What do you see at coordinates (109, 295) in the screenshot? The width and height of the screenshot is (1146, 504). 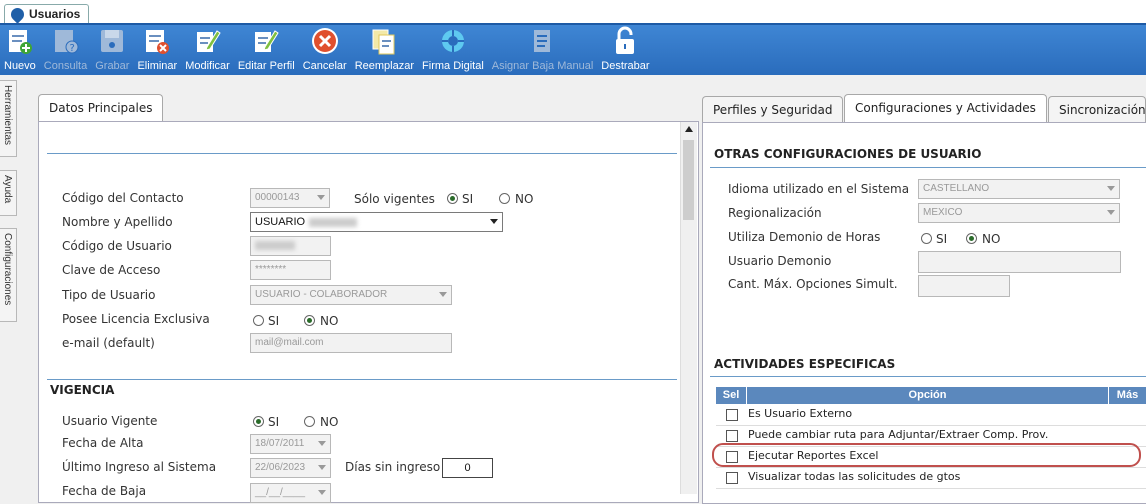 I see `tipo-usuario-label: Tipo de Usuario` at bounding box center [109, 295].